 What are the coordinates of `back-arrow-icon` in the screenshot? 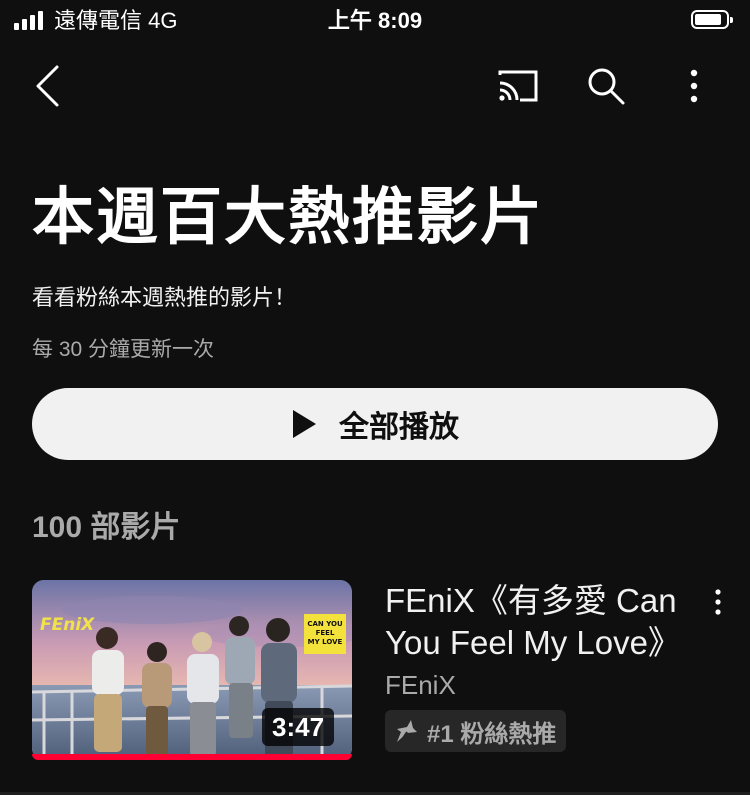 It's located at (47, 86).